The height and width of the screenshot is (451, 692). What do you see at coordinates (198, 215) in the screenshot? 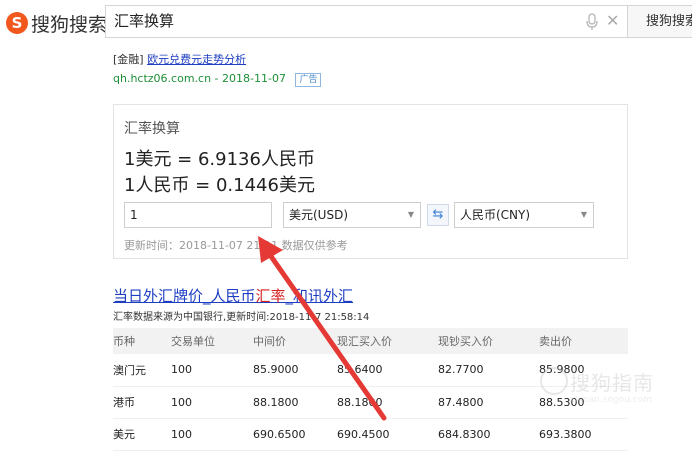
I see `amount-input: 1` at bounding box center [198, 215].